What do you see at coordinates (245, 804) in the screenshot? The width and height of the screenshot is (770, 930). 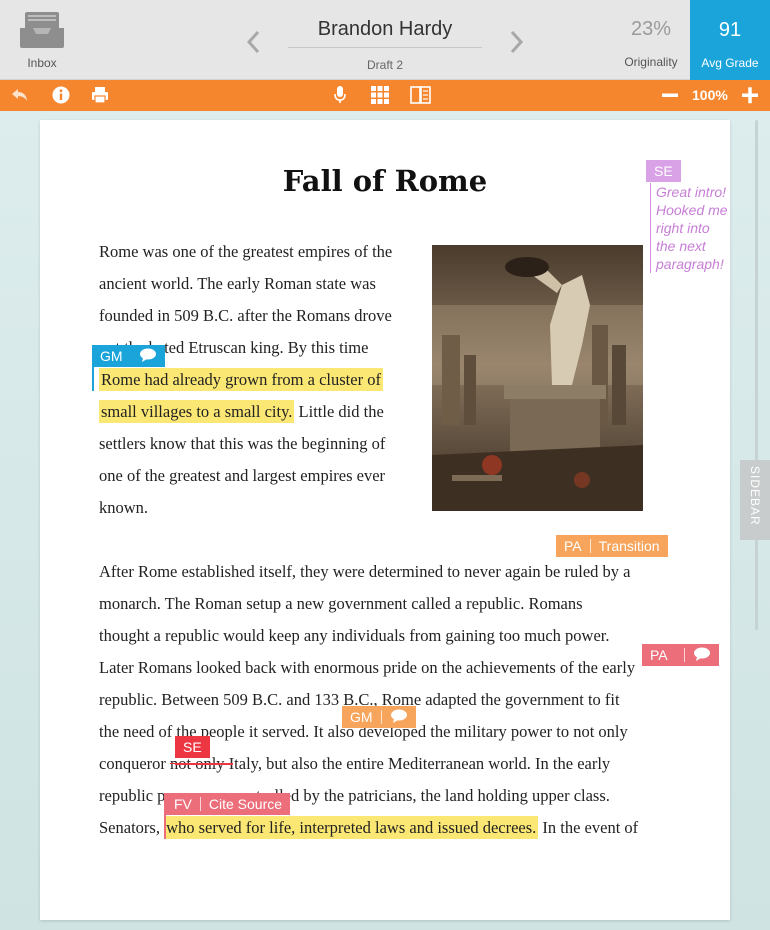 I see `annotation-label: Cite Source` at bounding box center [245, 804].